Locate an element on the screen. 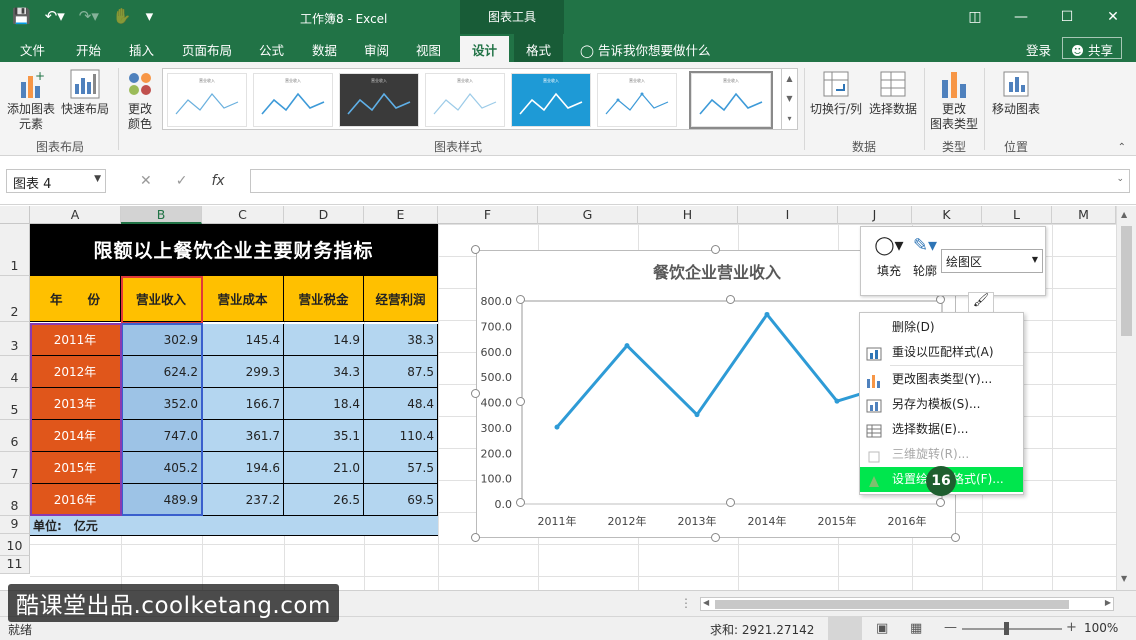 This screenshot has width=1136, height=640. table-header-cell: 营业收入 is located at coordinates (161, 299).